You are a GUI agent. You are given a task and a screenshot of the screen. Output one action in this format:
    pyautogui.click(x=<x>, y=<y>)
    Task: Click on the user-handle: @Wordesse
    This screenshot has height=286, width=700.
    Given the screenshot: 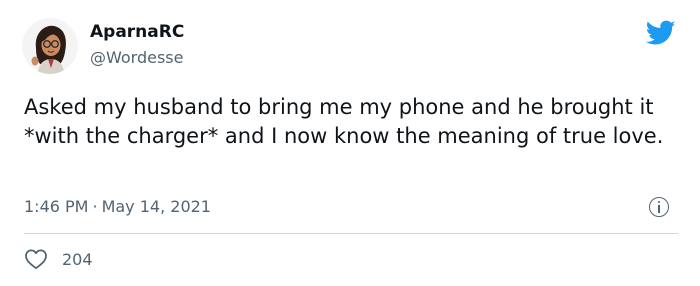 What is the action you would take?
    pyautogui.click(x=136, y=57)
    